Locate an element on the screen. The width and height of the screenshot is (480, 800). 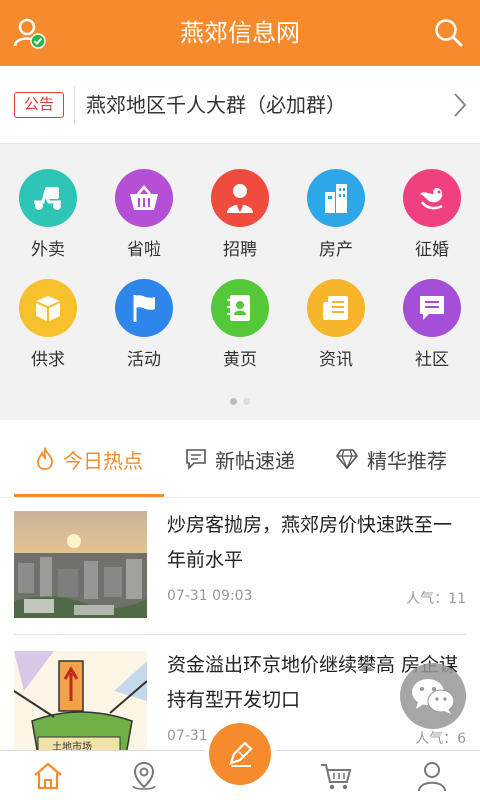
contact-book-icon is located at coordinates (240, 308).